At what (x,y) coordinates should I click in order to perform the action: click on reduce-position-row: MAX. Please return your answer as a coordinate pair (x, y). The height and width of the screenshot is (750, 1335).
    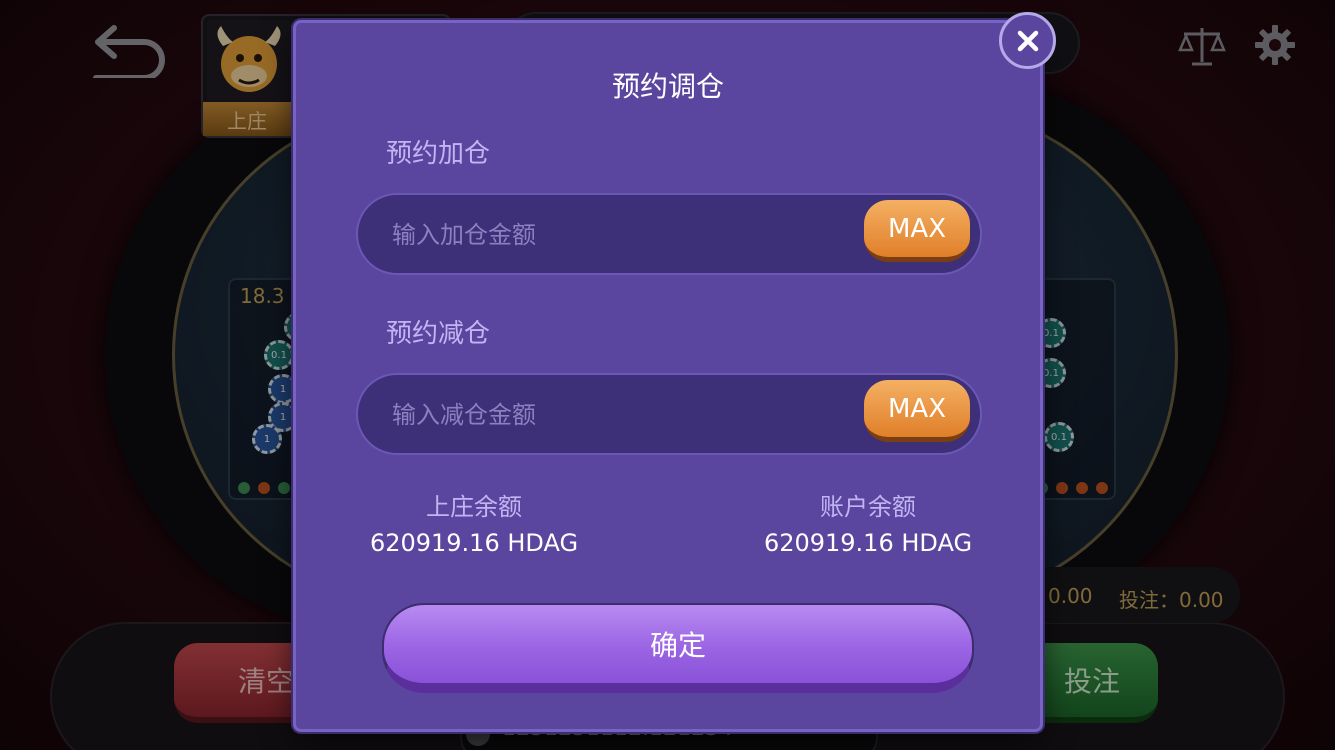
    Looking at the image, I should click on (669, 414).